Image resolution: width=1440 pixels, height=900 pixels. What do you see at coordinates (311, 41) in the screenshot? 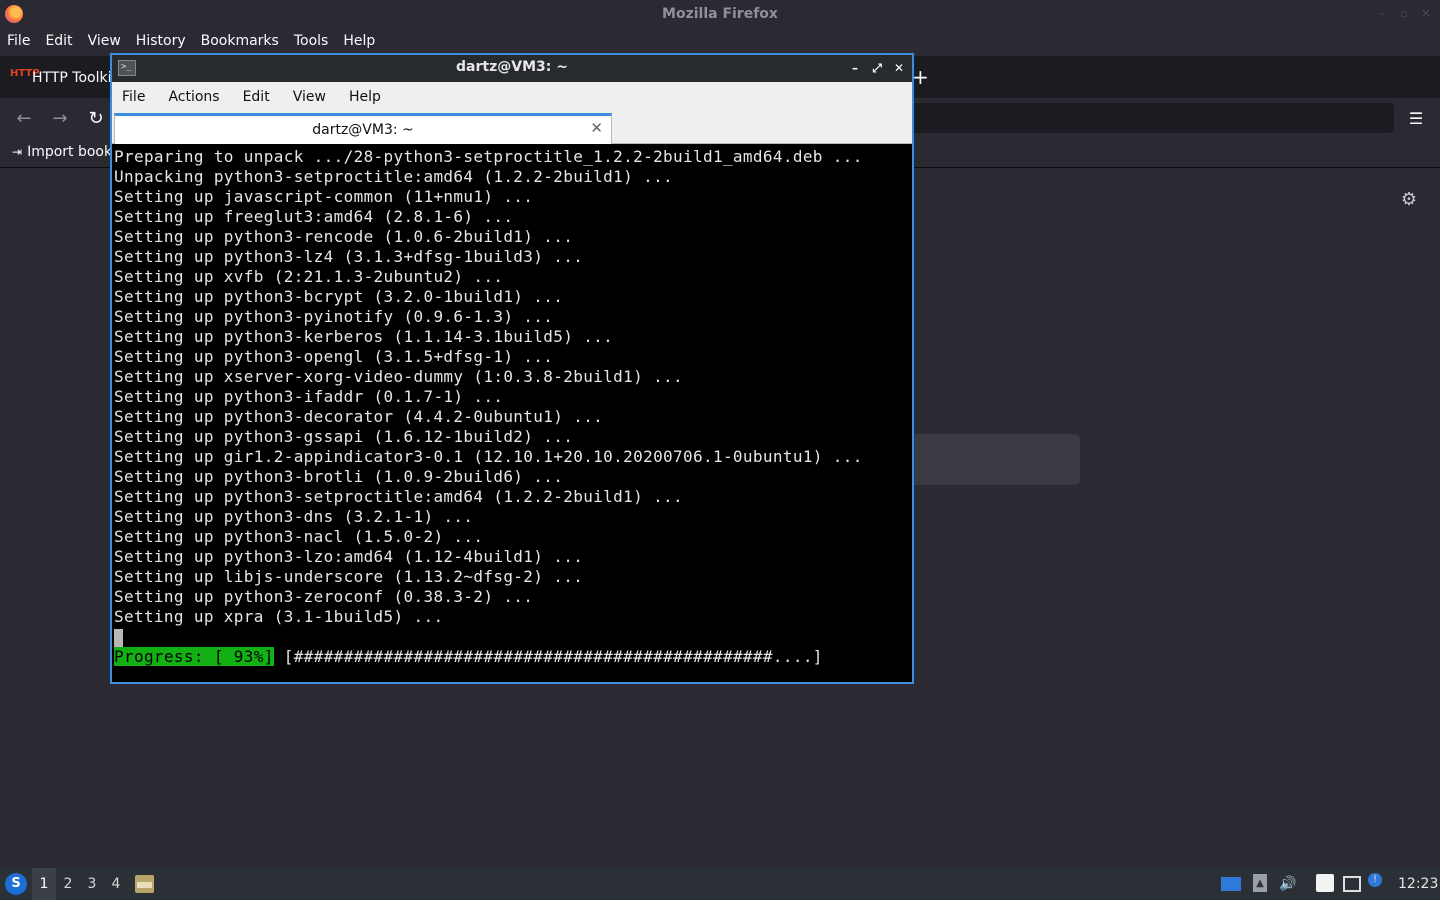
I see `menu-tools: Tools` at bounding box center [311, 41].